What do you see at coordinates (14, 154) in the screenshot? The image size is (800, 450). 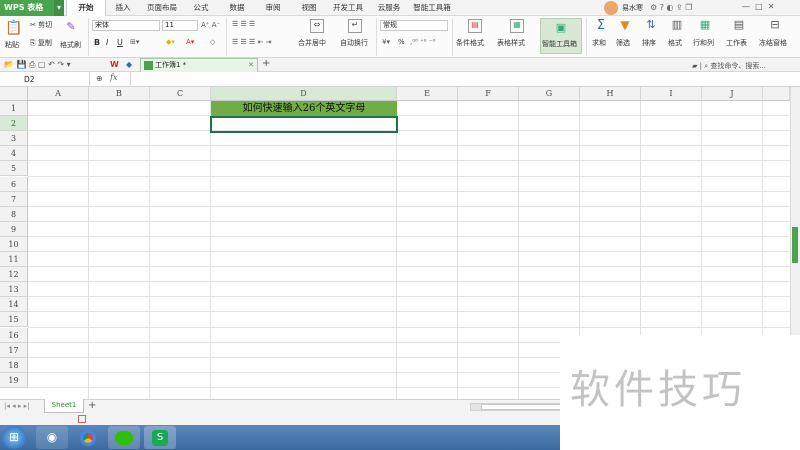 I see `row-header: 4` at bounding box center [14, 154].